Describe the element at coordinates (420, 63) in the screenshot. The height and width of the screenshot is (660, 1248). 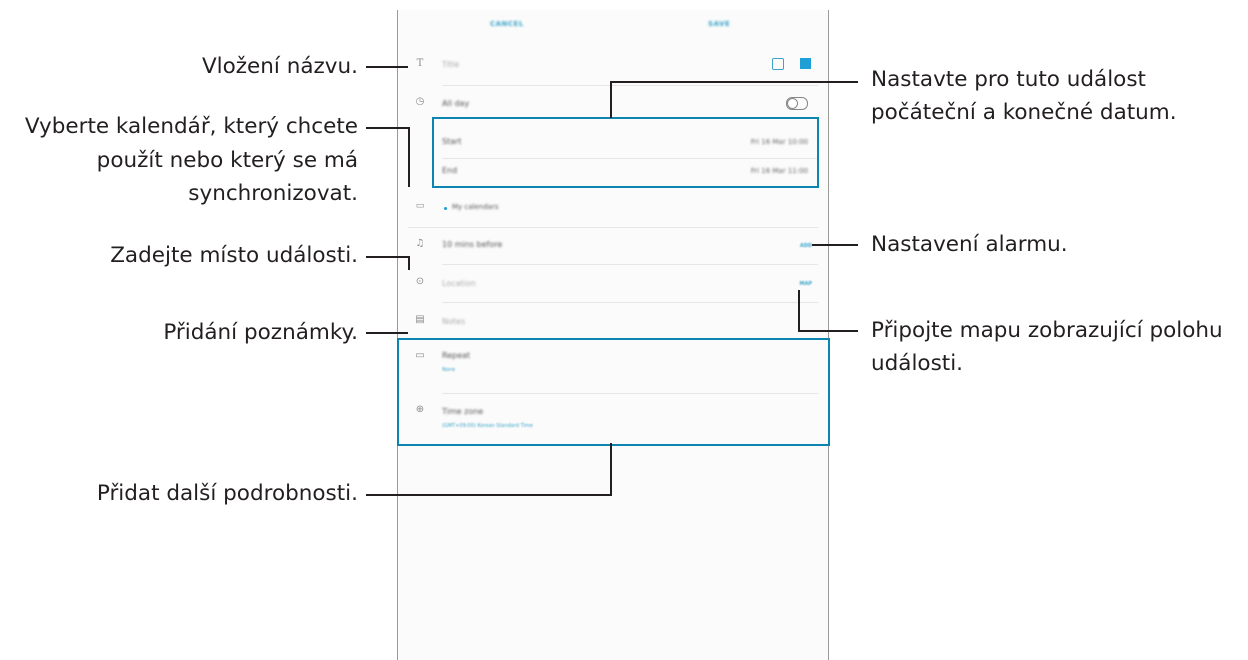
I see `text-icon: T` at that location.